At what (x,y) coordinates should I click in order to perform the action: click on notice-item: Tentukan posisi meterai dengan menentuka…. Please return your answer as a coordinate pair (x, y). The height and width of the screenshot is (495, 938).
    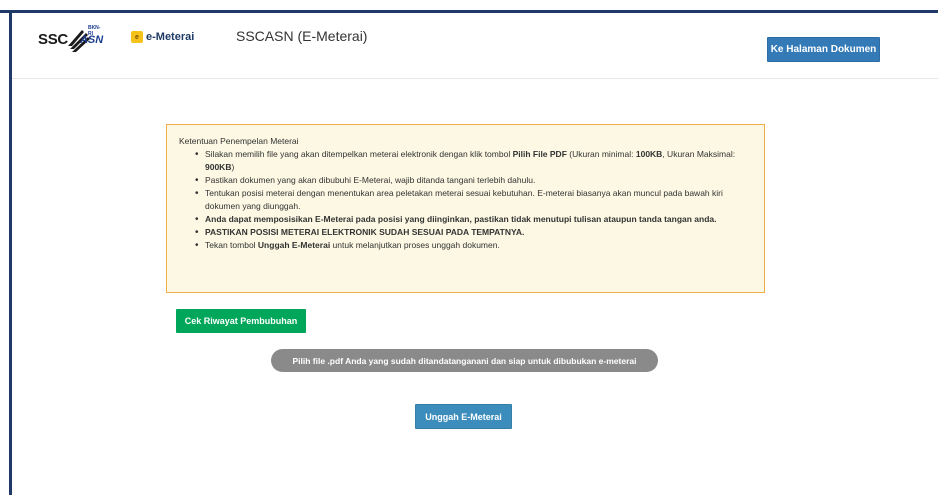
    Looking at the image, I should click on (474, 200).